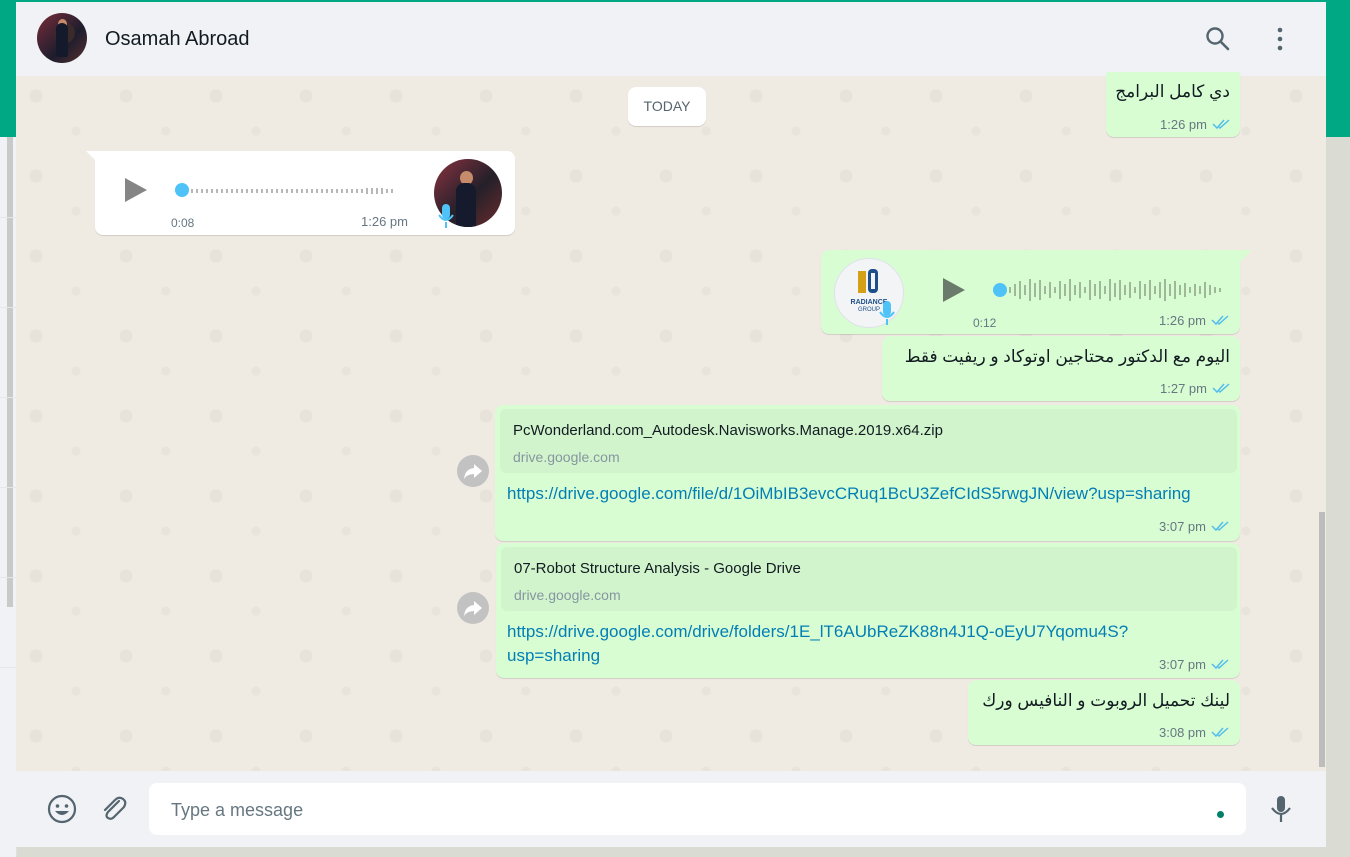 The width and height of the screenshot is (1350, 857). What do you see at coordinates (1172, 91) in the screenshot?
I see `message-text: دي كامل البرامج` at bounding box center [1172, 91].